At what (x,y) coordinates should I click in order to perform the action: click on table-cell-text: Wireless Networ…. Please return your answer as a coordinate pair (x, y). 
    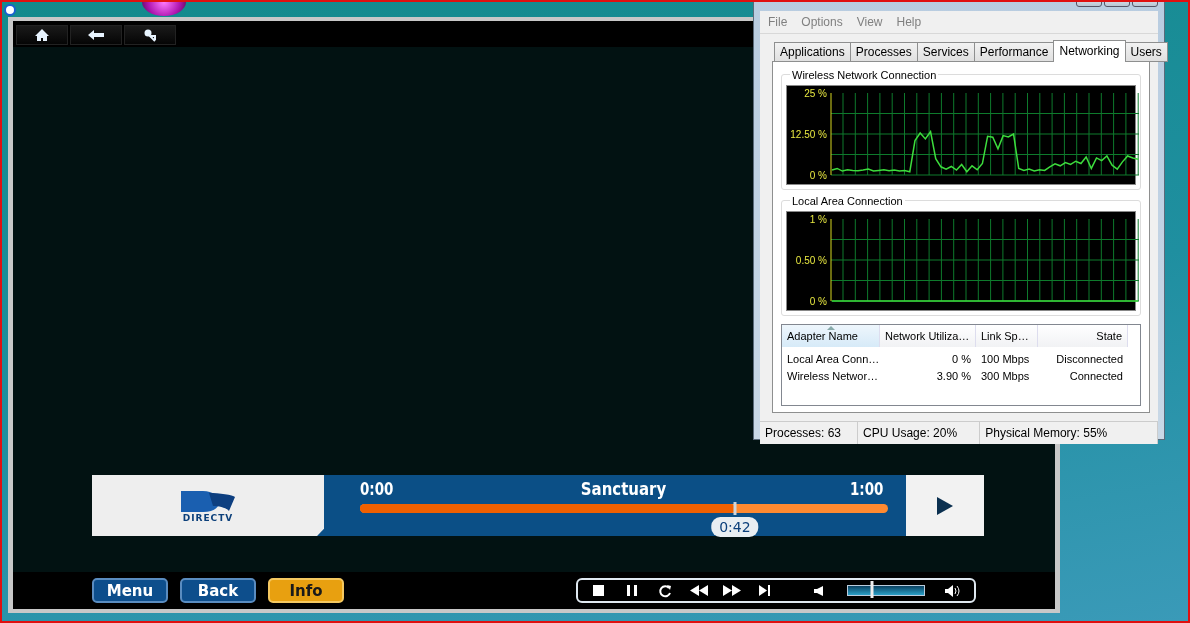
    Looking at the image, I should click on (833, 375).